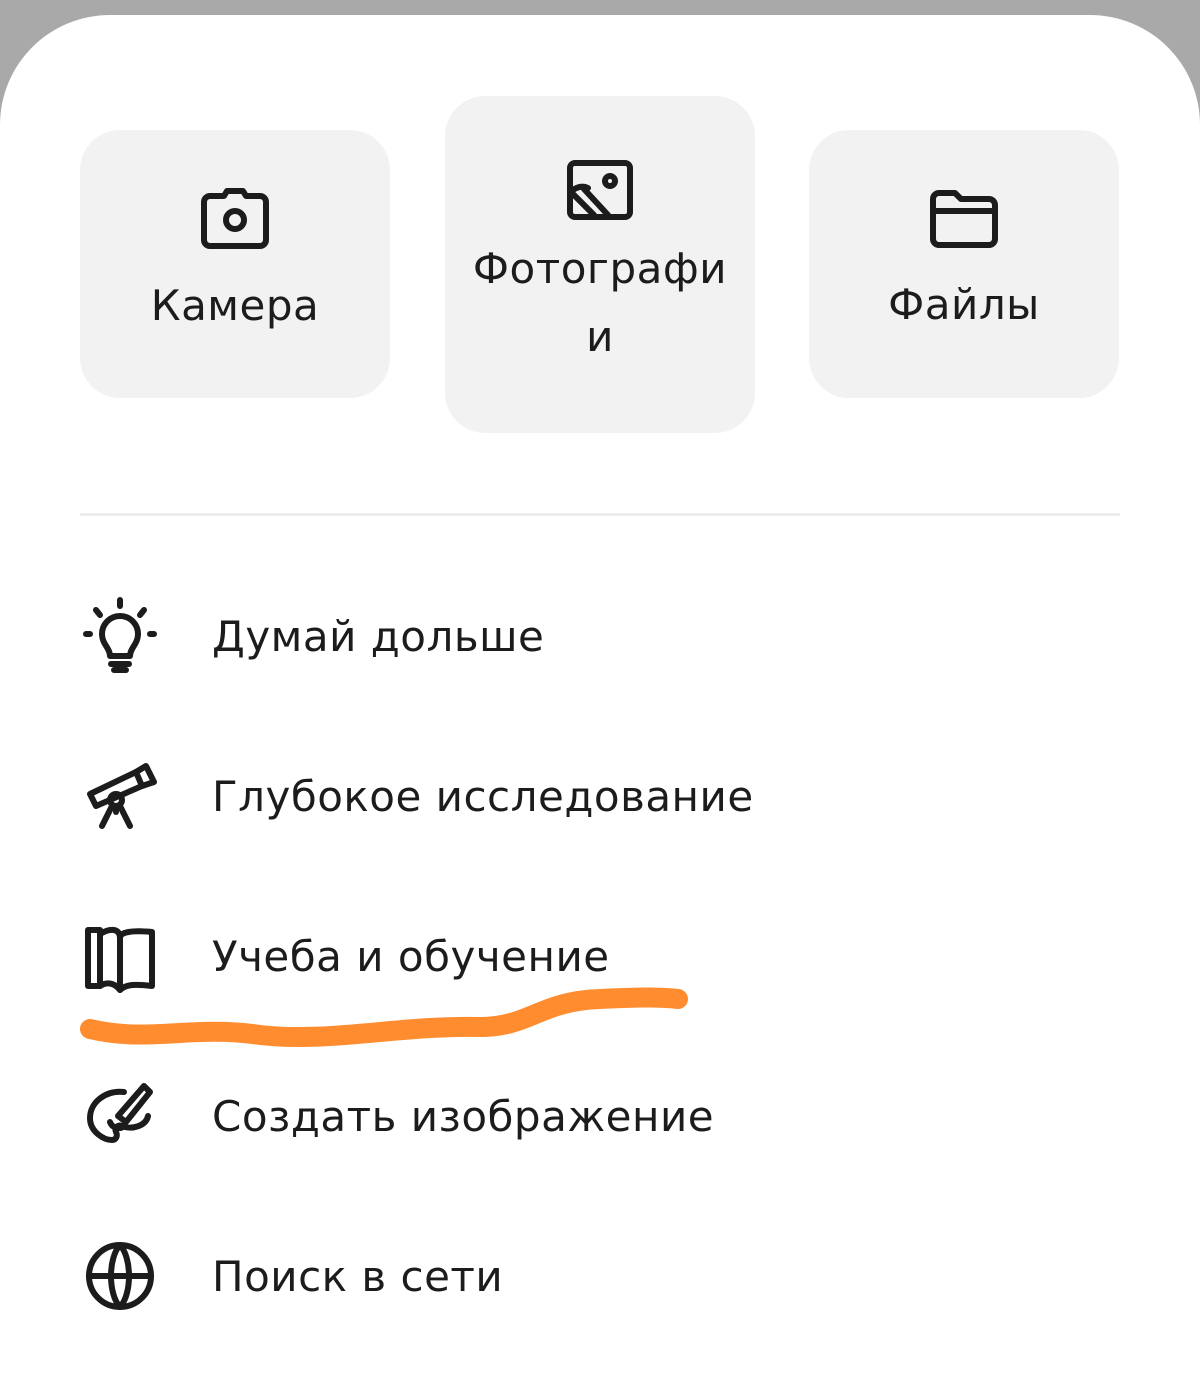 This screenshot has height=1393, width=1200. I want to click on menu-item-web-search: Поиск в сети, so click(600, 1276).